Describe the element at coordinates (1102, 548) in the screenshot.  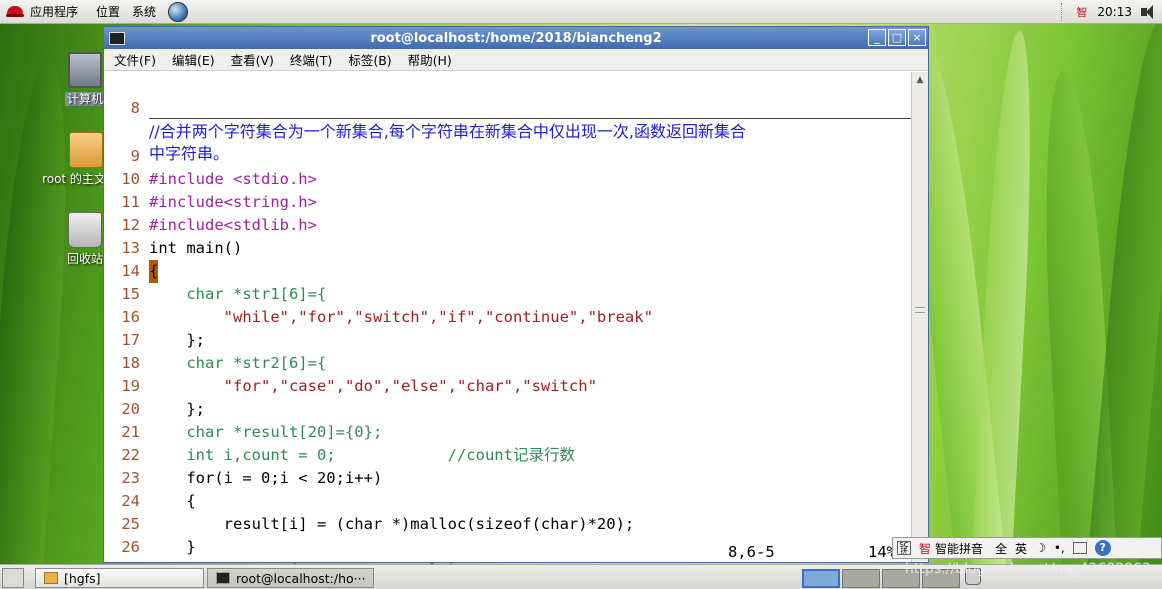
I see `ime-help-icon: ?` at that location.